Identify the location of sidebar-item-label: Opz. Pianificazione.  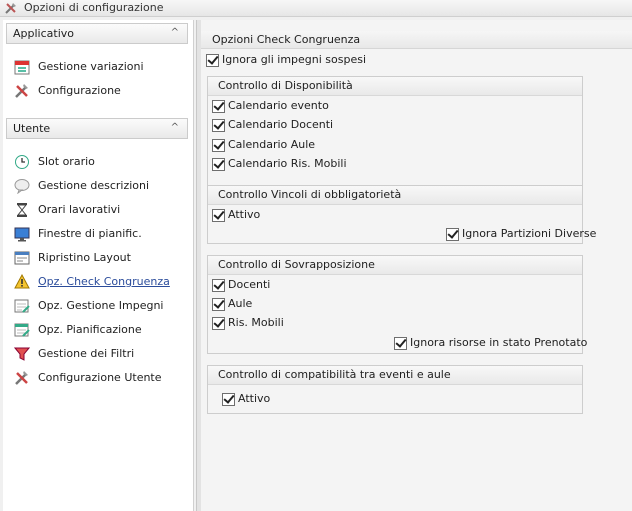
(90, 329).